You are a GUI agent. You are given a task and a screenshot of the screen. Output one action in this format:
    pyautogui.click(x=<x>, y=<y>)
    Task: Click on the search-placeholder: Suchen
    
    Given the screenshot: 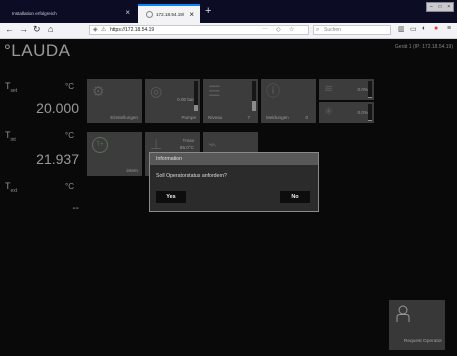 What is the action you would take?
    pyautogui.click(x=332, y=30)
    